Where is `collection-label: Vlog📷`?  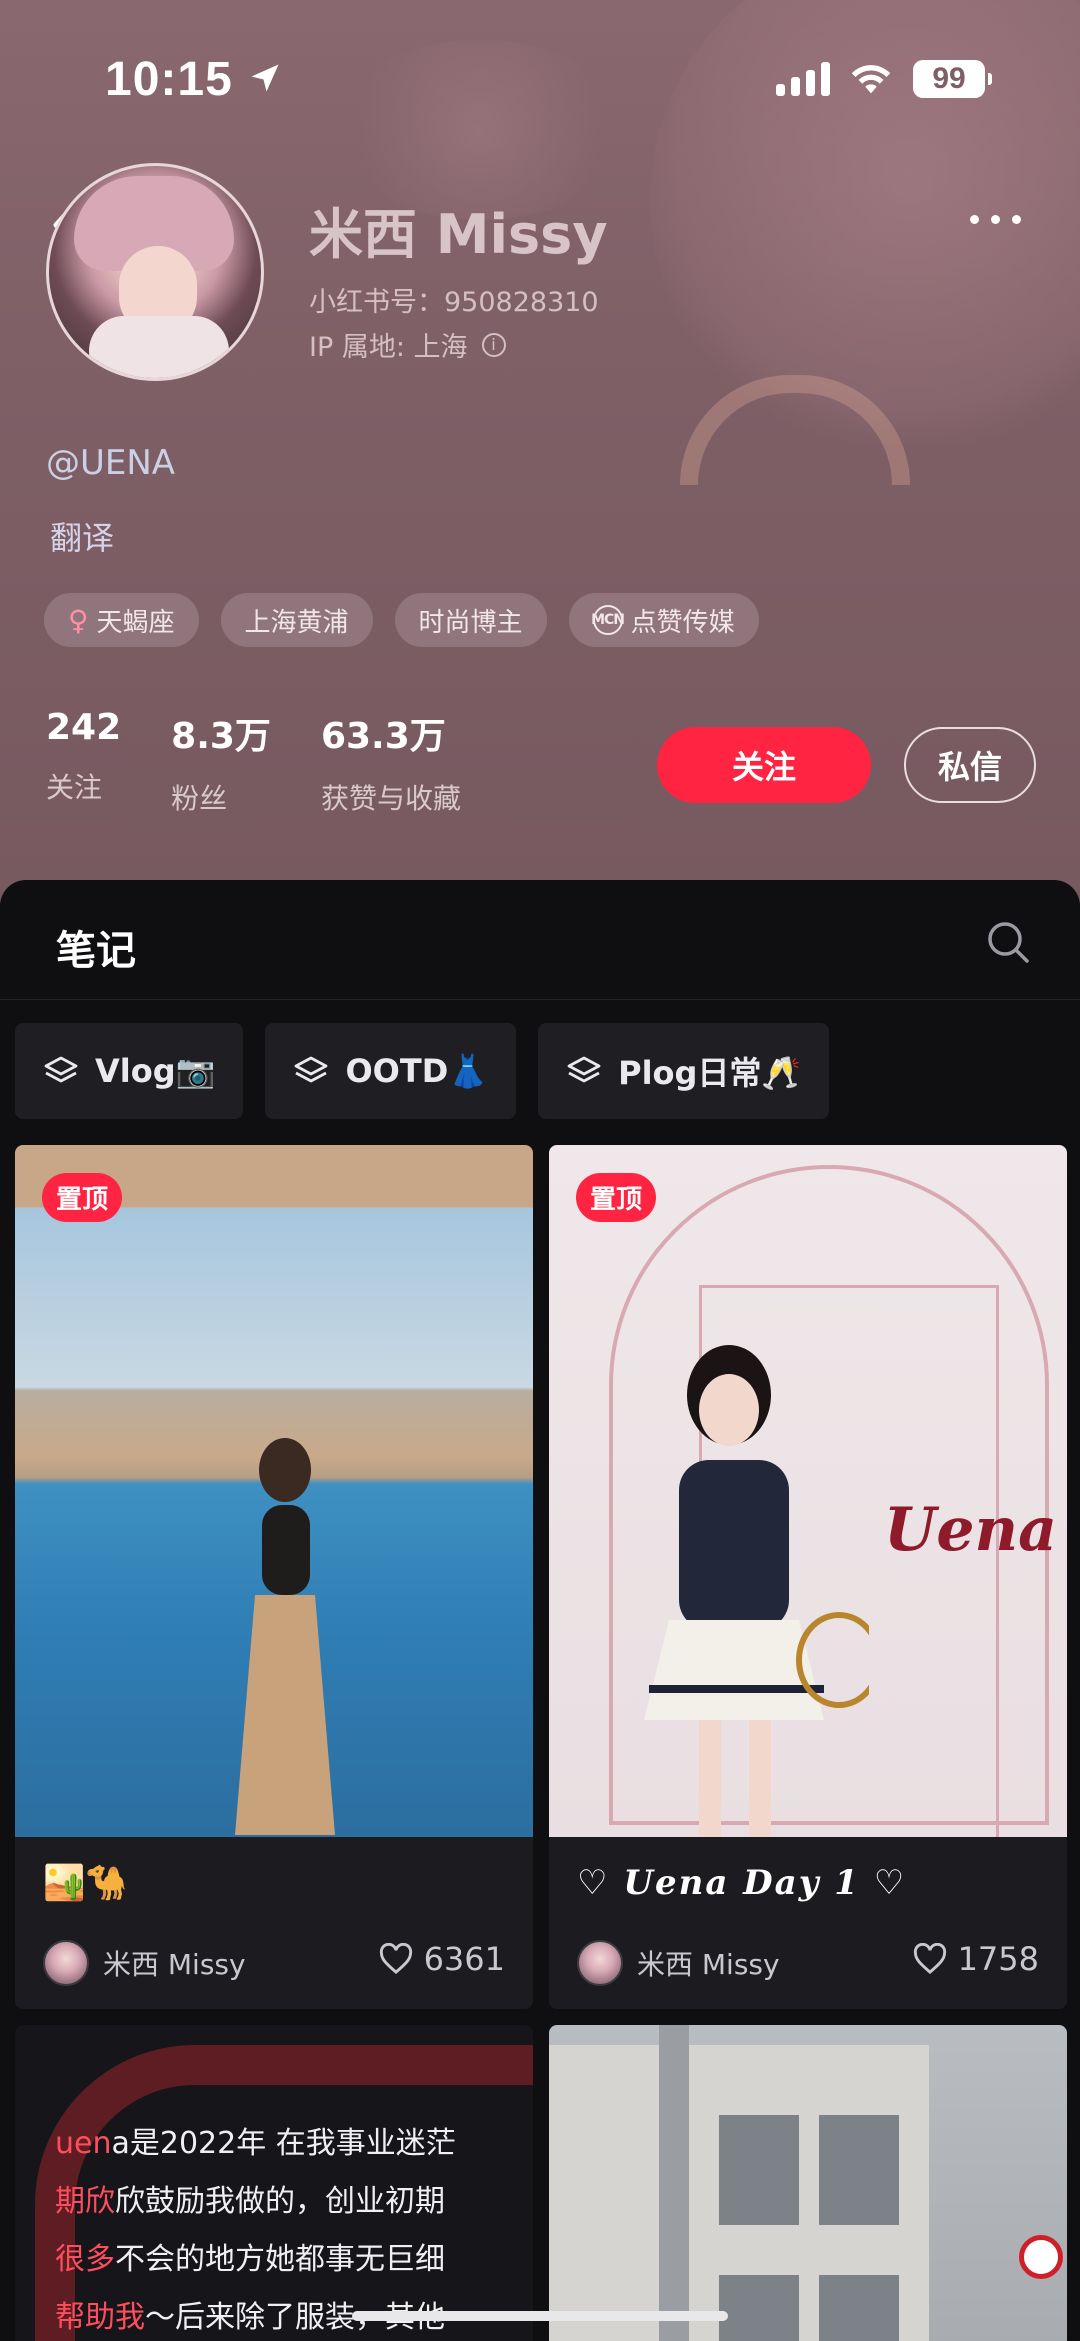 collection-label: Vlog📷 is located at coordinates (155, 1071).